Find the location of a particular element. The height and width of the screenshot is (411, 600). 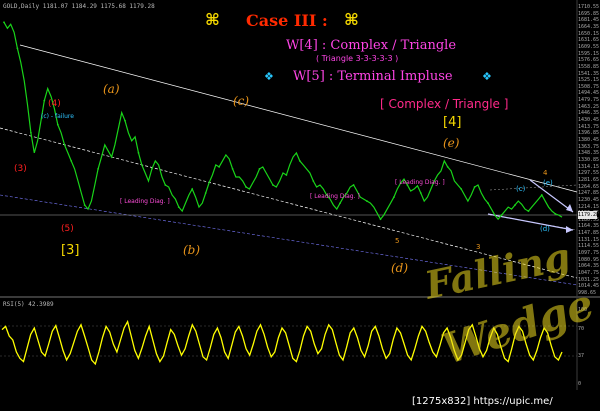

price-tick-label: 1479.75 is located at coordinates (589, 100).